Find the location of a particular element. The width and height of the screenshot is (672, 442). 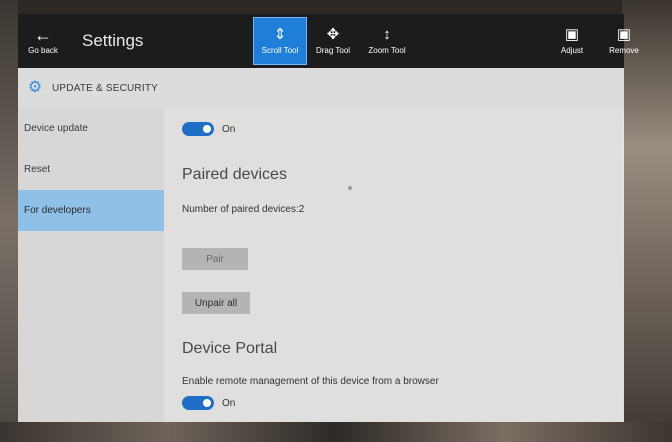

paired-devices-count: Number of paired devices:2 is located at coordinates (243, 209).